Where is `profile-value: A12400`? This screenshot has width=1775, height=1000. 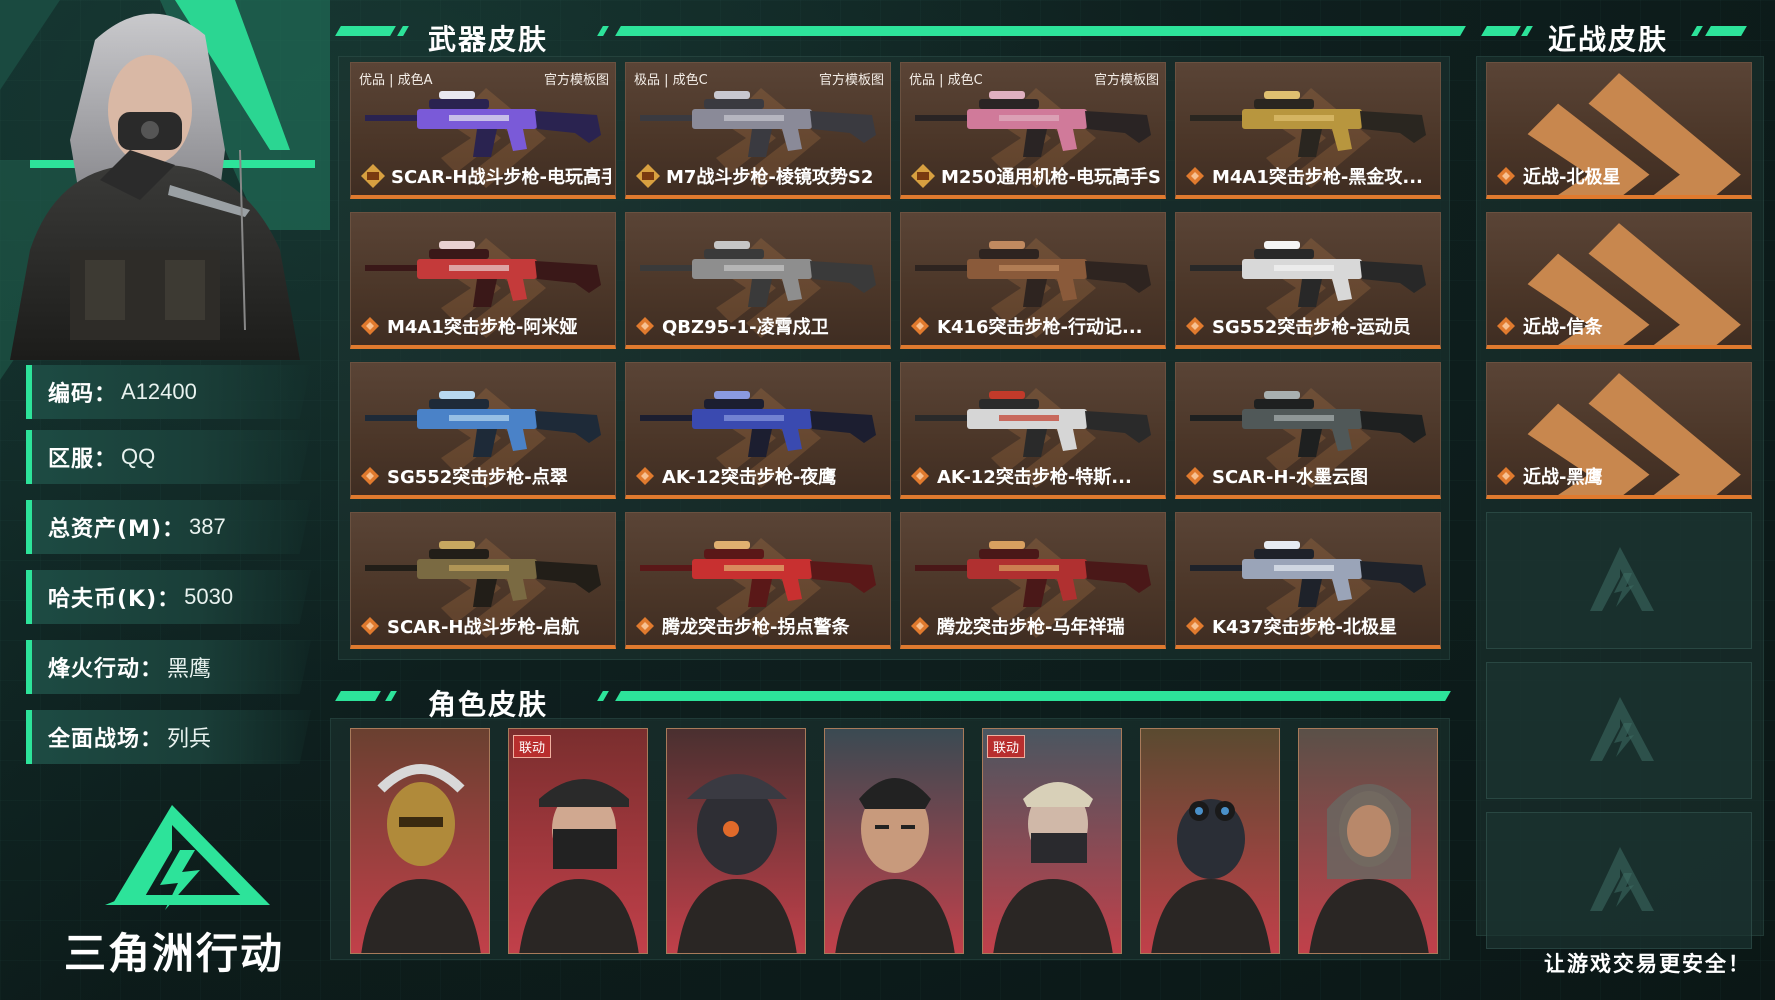 profile-value: A12400 is located at coordinates (159, 391).